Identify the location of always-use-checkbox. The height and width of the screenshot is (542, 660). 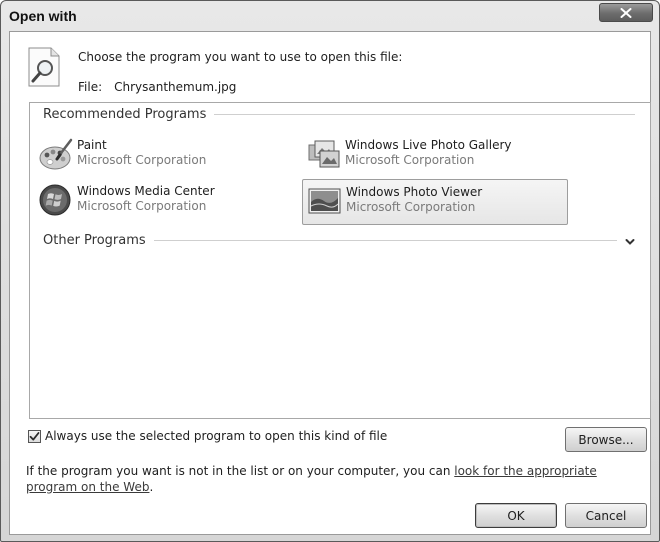
(34, 436).